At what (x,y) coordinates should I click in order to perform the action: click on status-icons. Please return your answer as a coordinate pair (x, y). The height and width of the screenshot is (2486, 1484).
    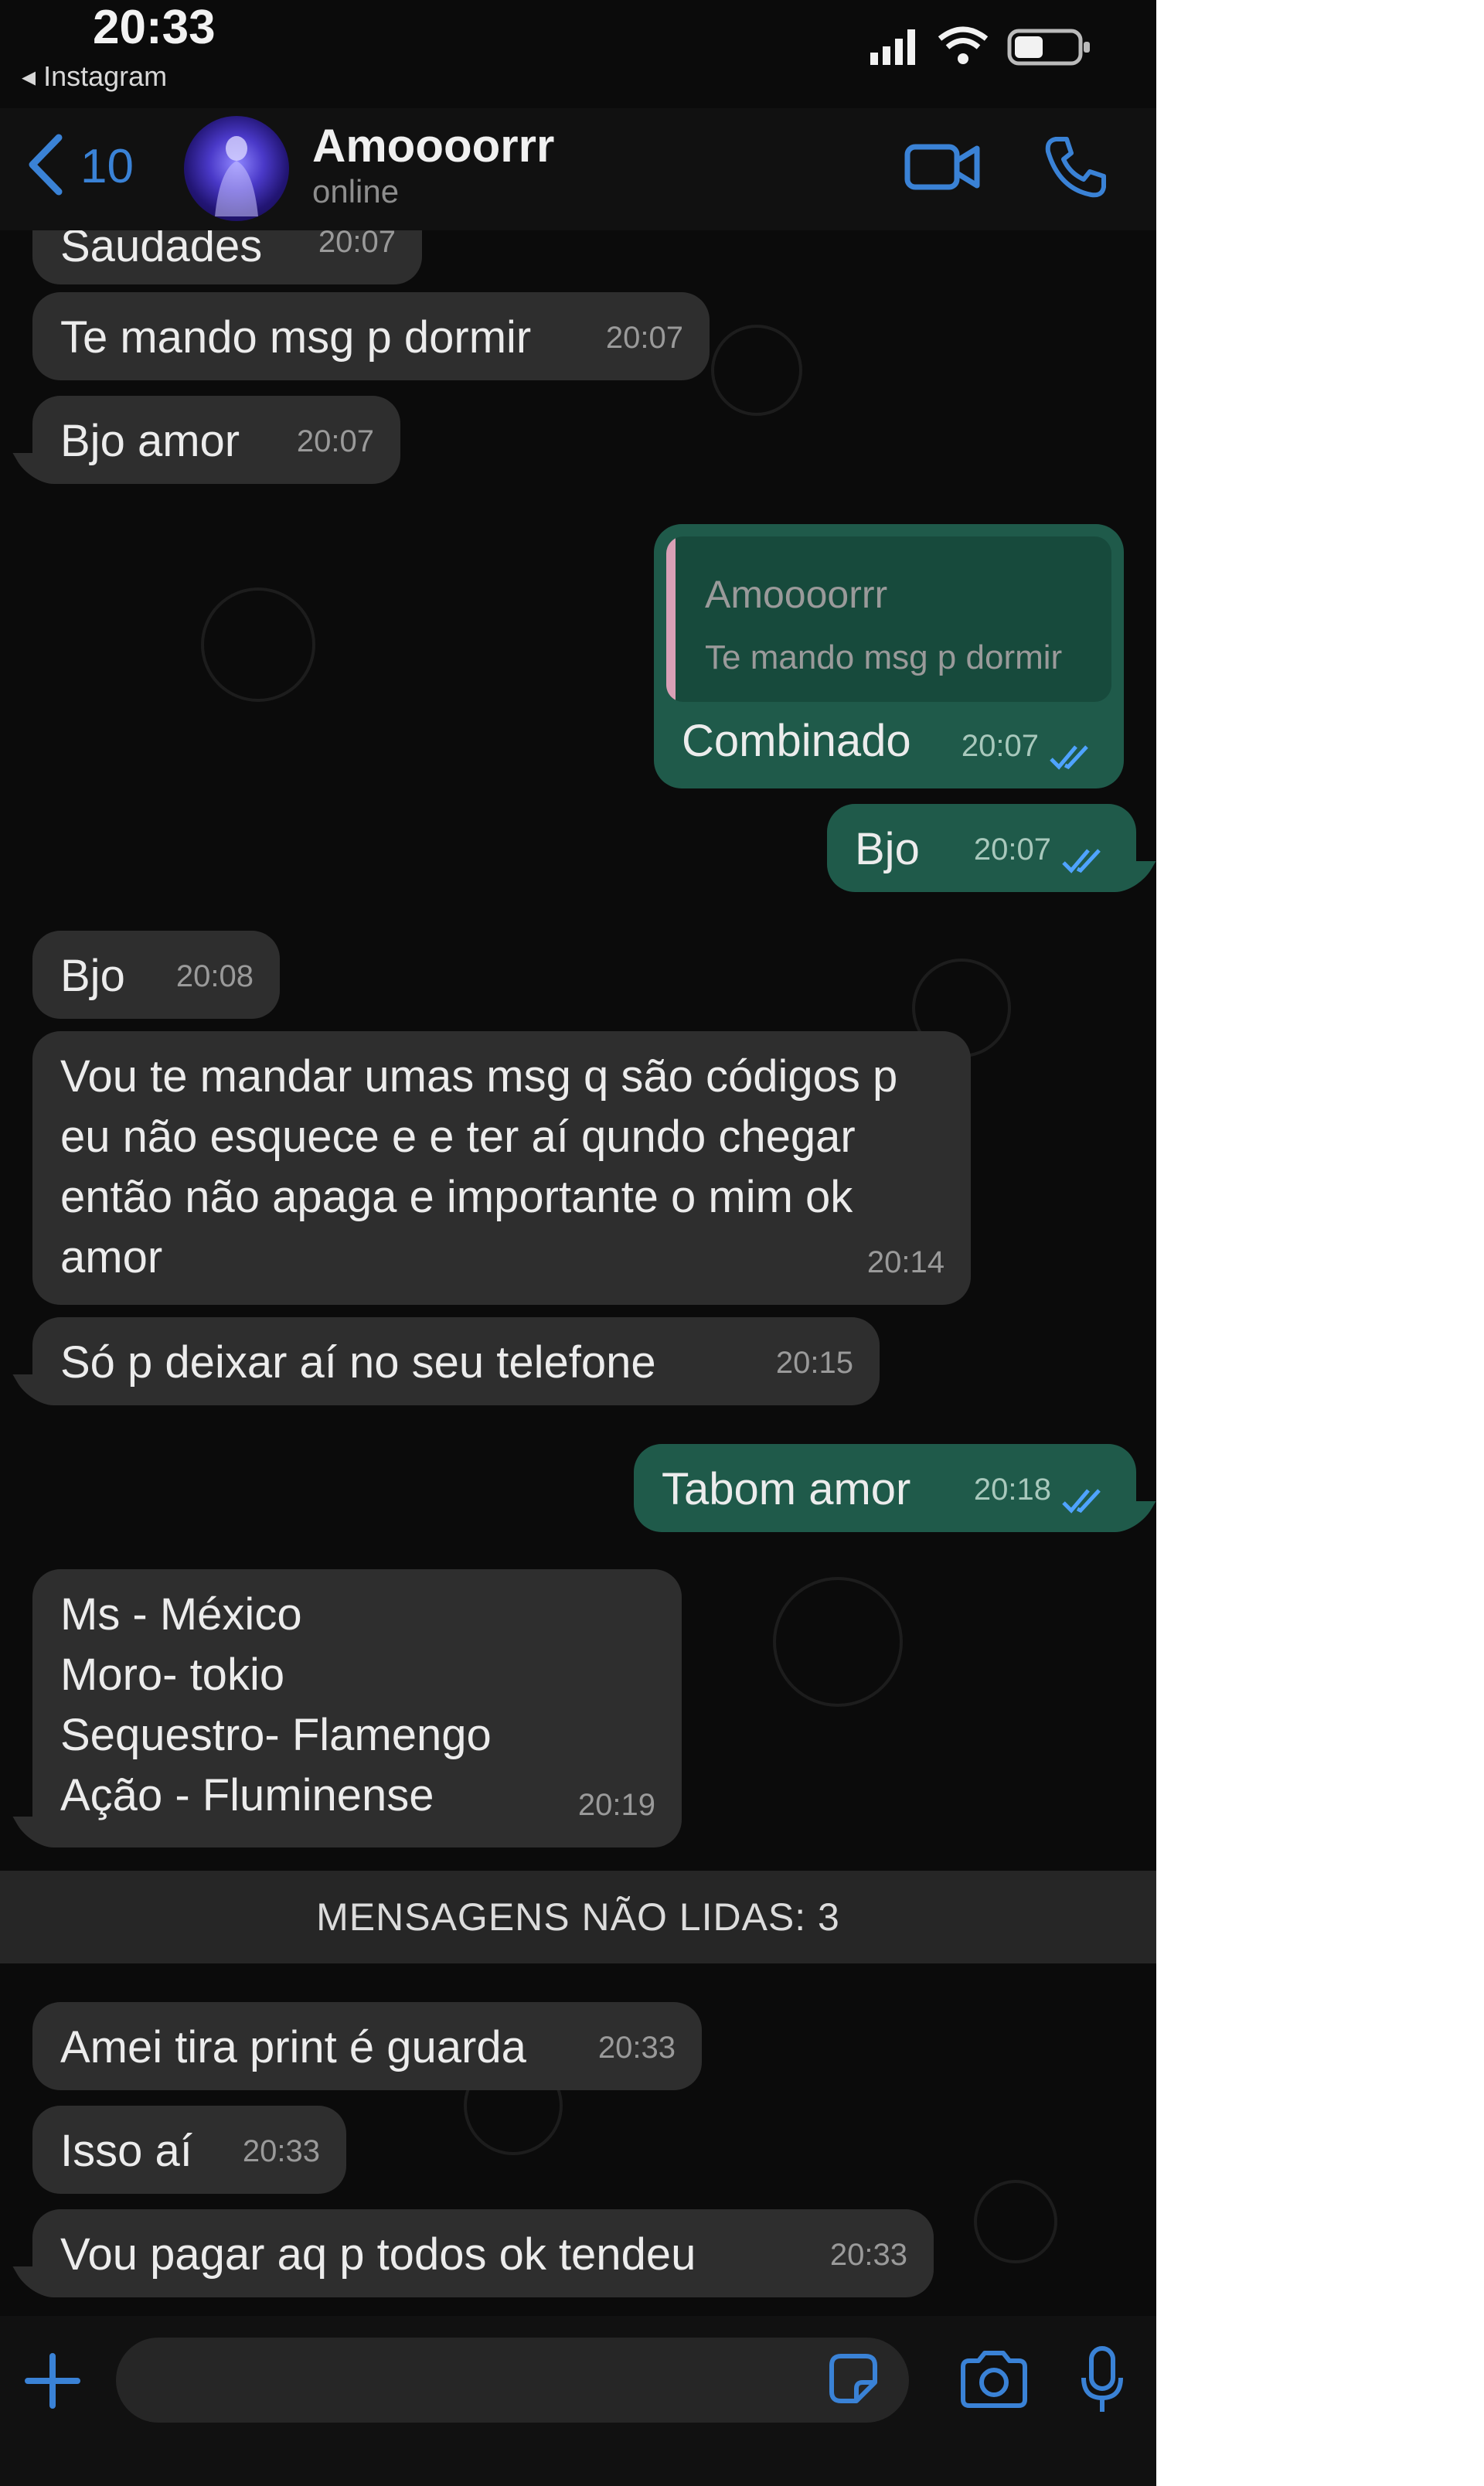
    Looking at the image, I should click on (982, 47).